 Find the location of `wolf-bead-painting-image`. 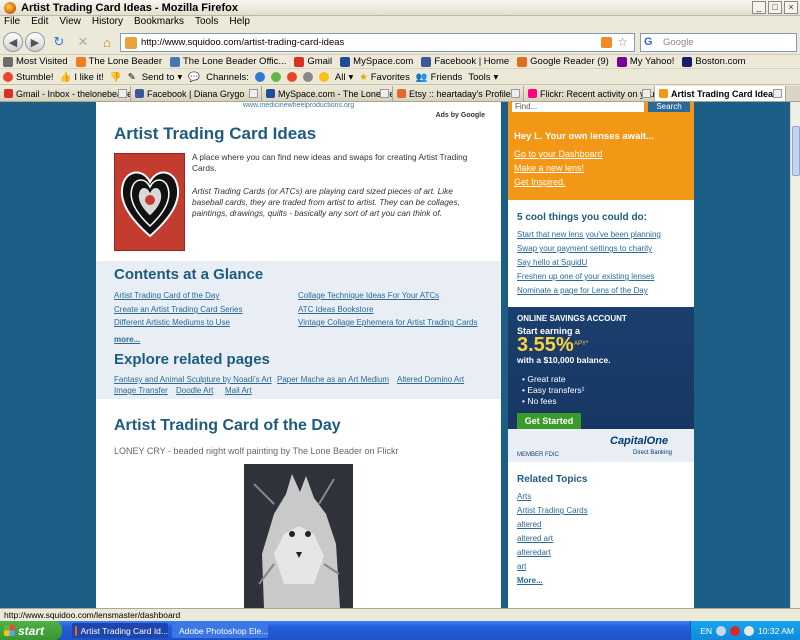

wolf-bead-painting-image is located at coordinates (298, 536).